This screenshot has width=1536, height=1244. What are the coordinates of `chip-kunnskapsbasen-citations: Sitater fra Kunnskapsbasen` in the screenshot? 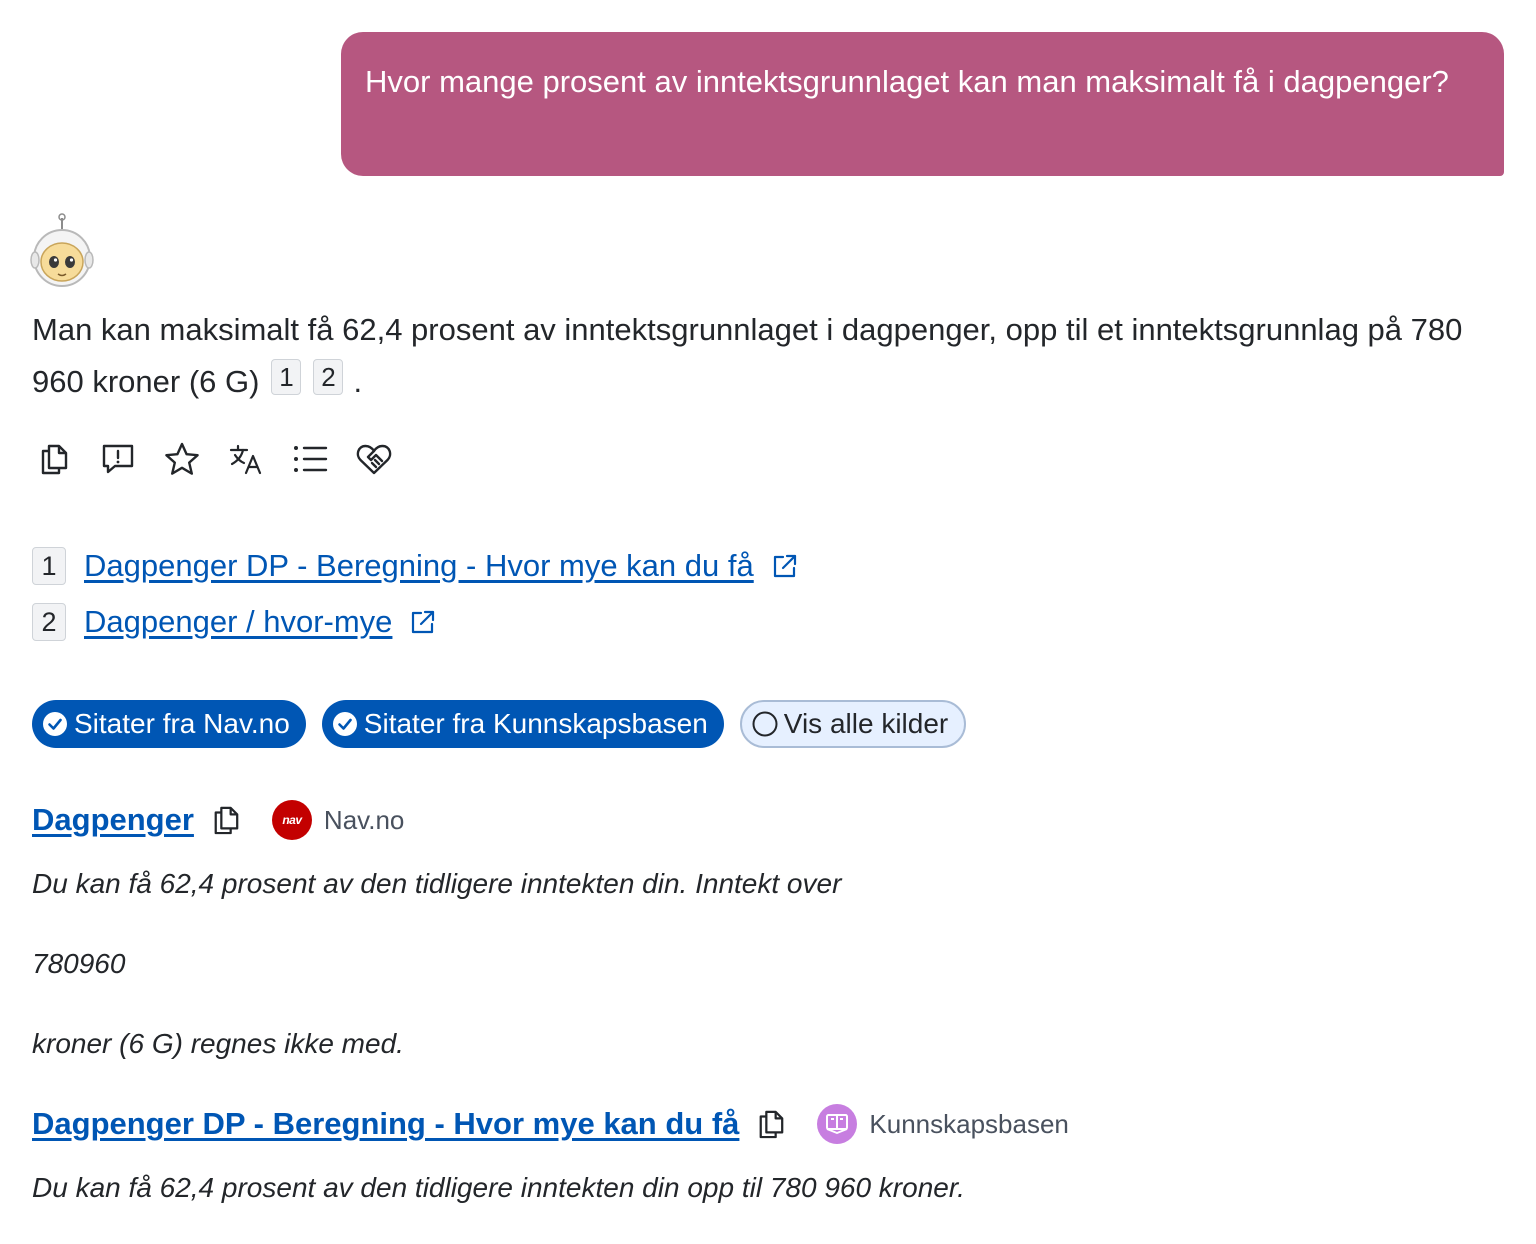 It's located at (522, 724).